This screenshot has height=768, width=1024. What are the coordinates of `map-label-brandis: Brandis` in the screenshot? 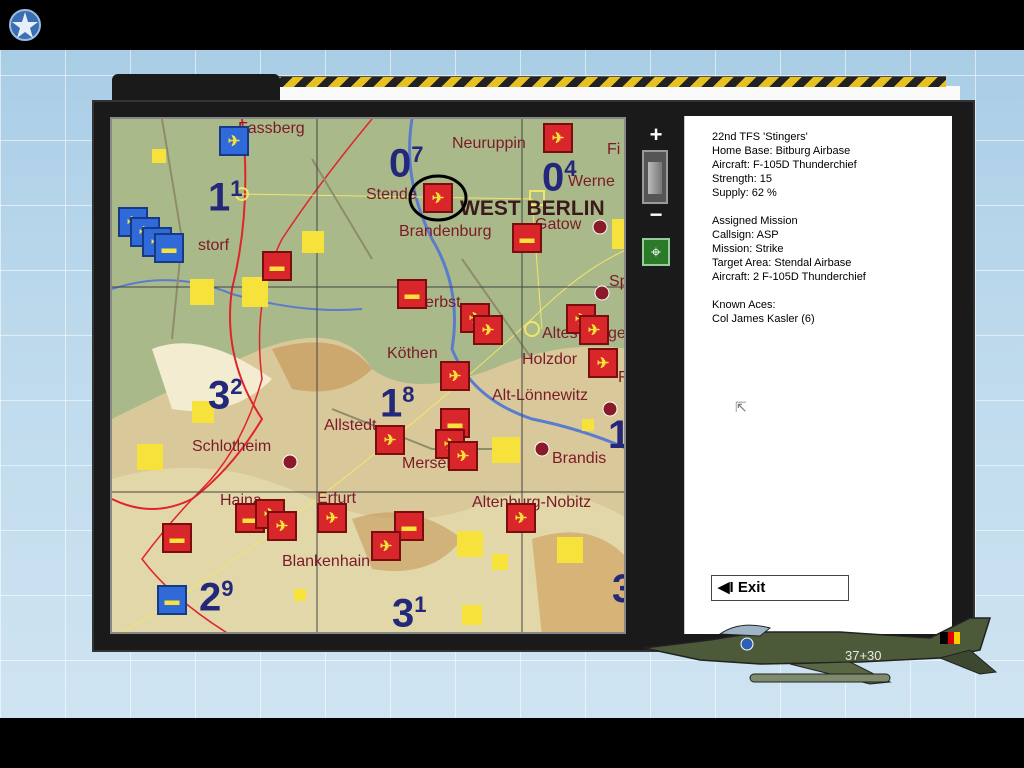 It's located at (579, 458).